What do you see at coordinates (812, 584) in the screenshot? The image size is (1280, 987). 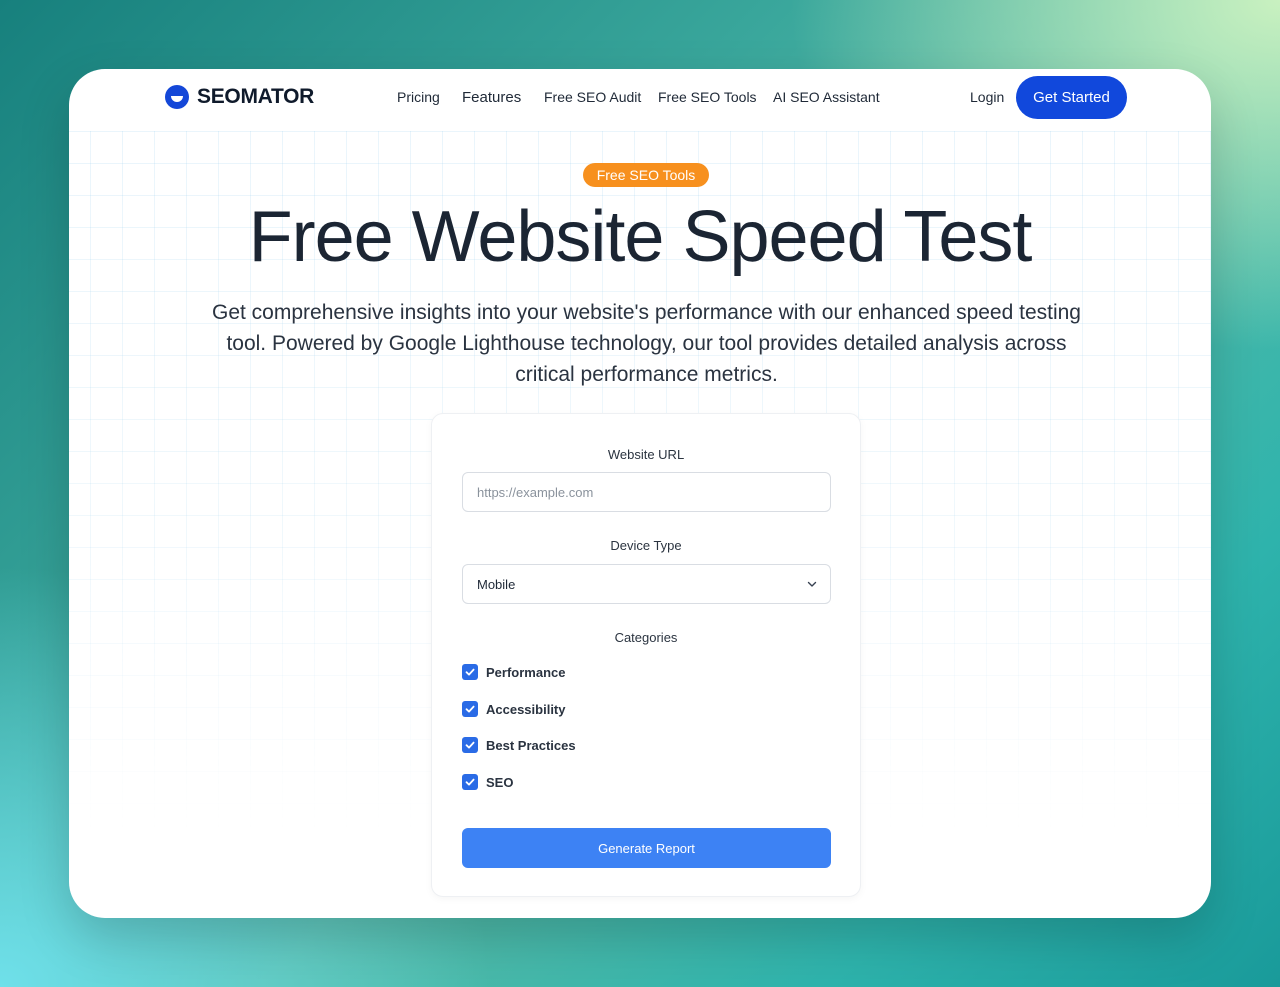 I see `chevron-down-icon` at bounding box center [812, 584].